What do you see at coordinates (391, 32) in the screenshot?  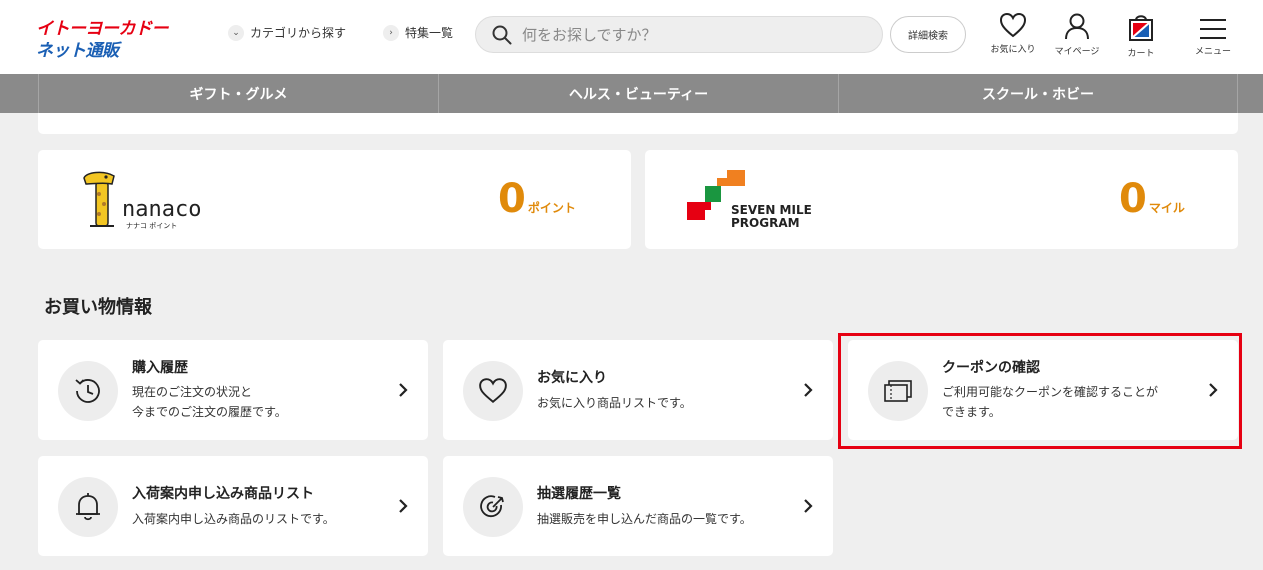 I see `chevron-right-icon: ›` at bounding box center [391, 32].